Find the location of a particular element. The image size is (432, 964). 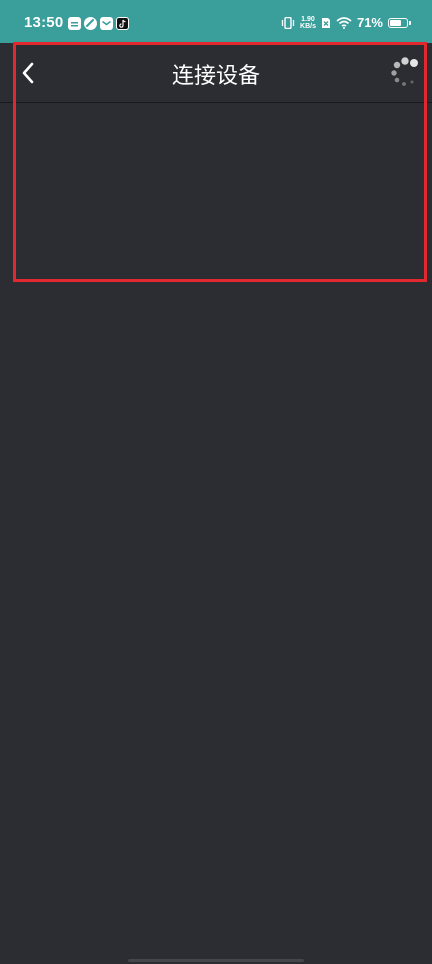

tiktok-icon is located at coordinates (122, 23).